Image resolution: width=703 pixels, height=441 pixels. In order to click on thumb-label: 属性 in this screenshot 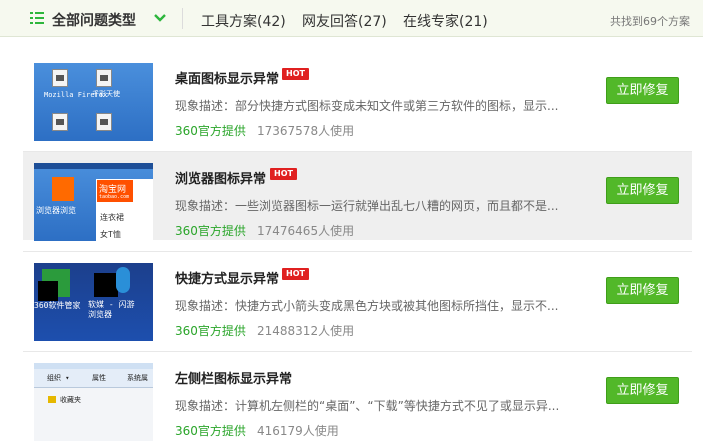, I will do `click(99, 378)`.